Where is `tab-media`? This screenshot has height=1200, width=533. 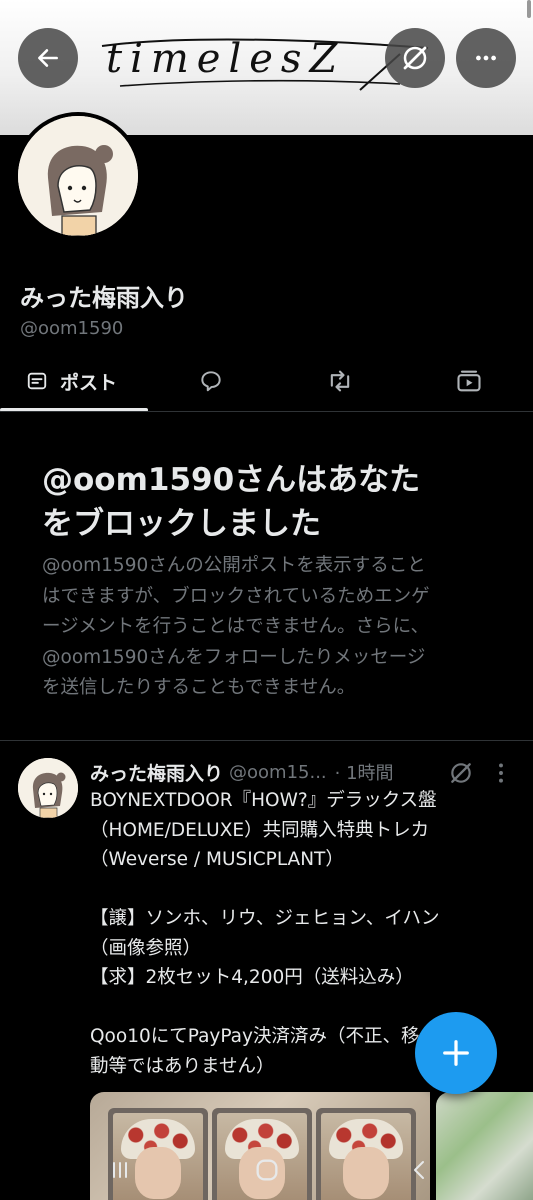 tab-media is located at coordinates (469, 381).